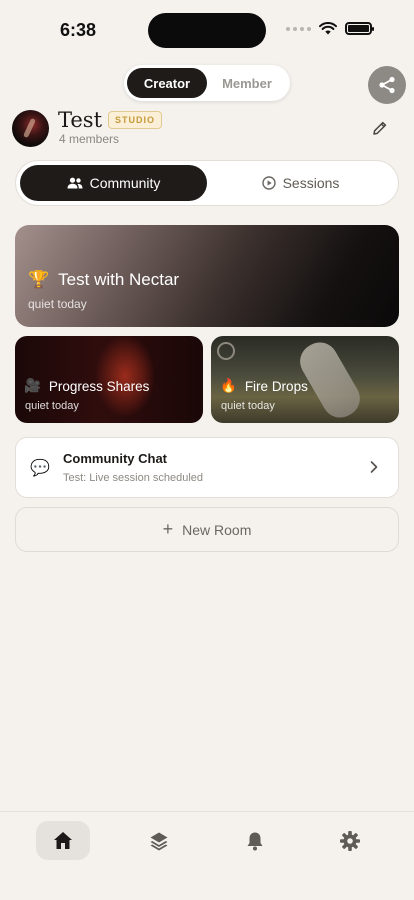  I want to click on room-title: 🎥 Progress Shares, so click(86, 386).